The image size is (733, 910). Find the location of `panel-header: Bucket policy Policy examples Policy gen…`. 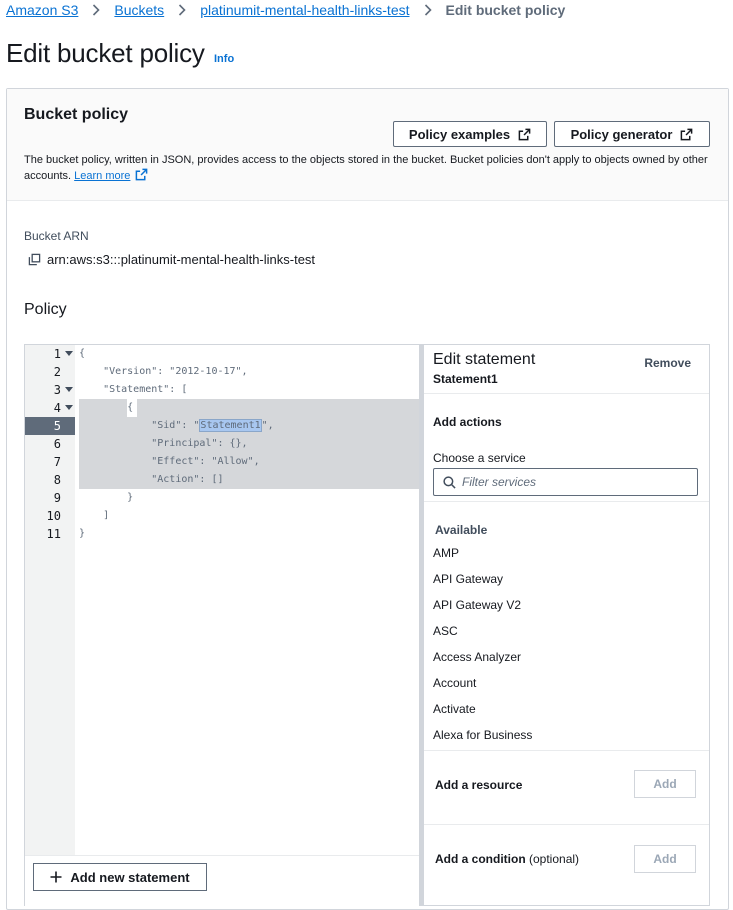

panel-header: Bucket policy Policy examples Policy gen… is located at coordinates (367, 145).